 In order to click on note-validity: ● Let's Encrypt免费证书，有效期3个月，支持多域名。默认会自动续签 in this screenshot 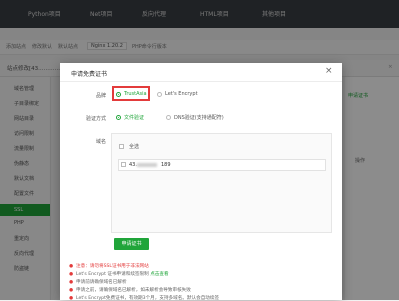, I will do `click(144, 298)`.